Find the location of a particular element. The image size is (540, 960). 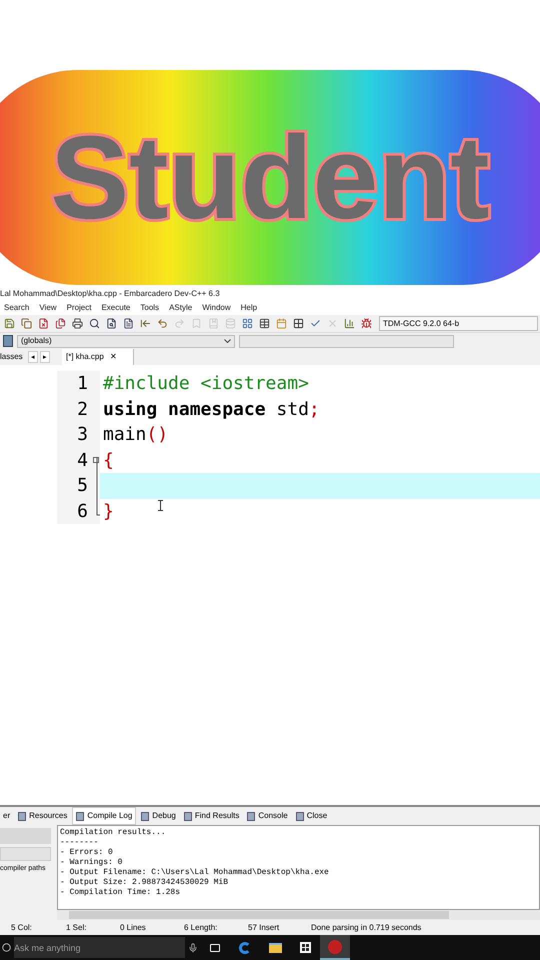

menu-item: Project is located at coordinates (79, 308).